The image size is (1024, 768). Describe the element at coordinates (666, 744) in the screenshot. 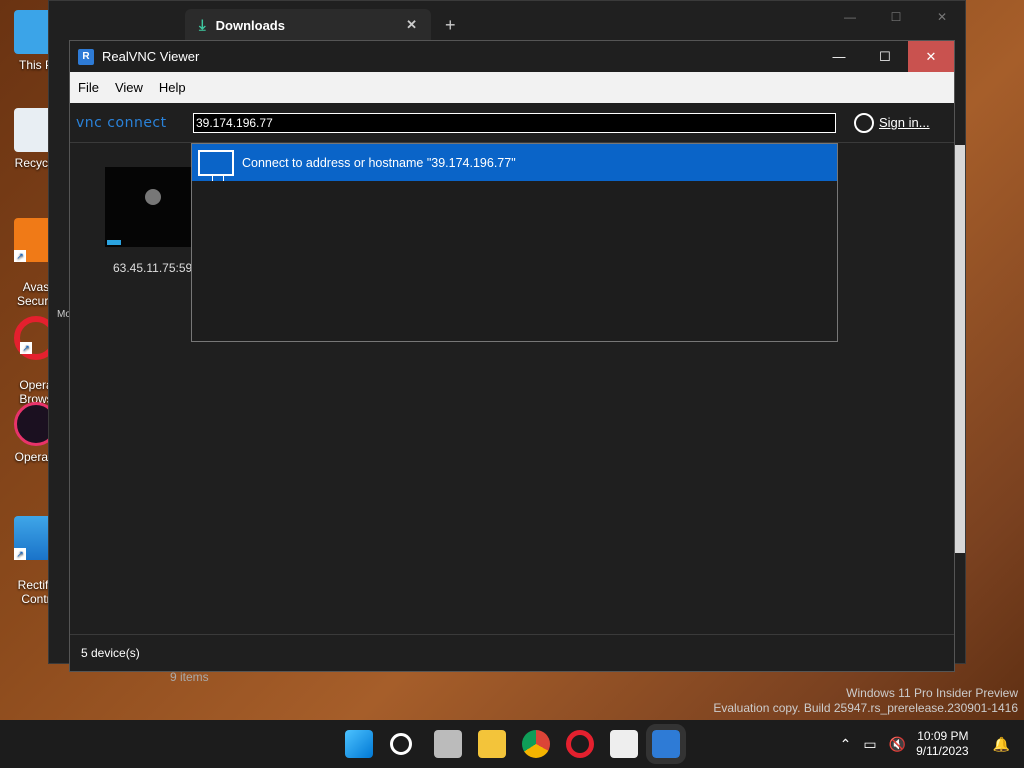

I see `realvnc-taskbar-icon` at that location.